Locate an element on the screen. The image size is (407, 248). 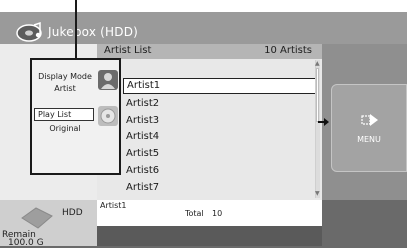
title-row: Jukebox (HDD) is located at coordinates (166, 32).